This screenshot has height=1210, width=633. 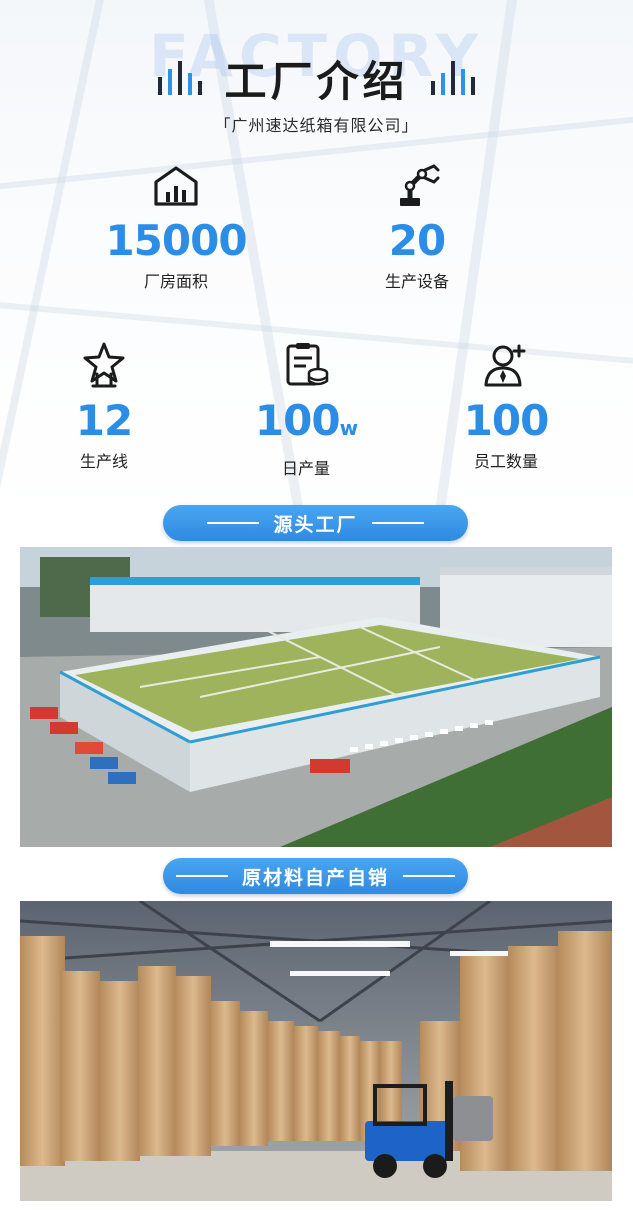 I want to click on section-header-raw-materials: 原材料自产自销, so click(x=315, y=876).